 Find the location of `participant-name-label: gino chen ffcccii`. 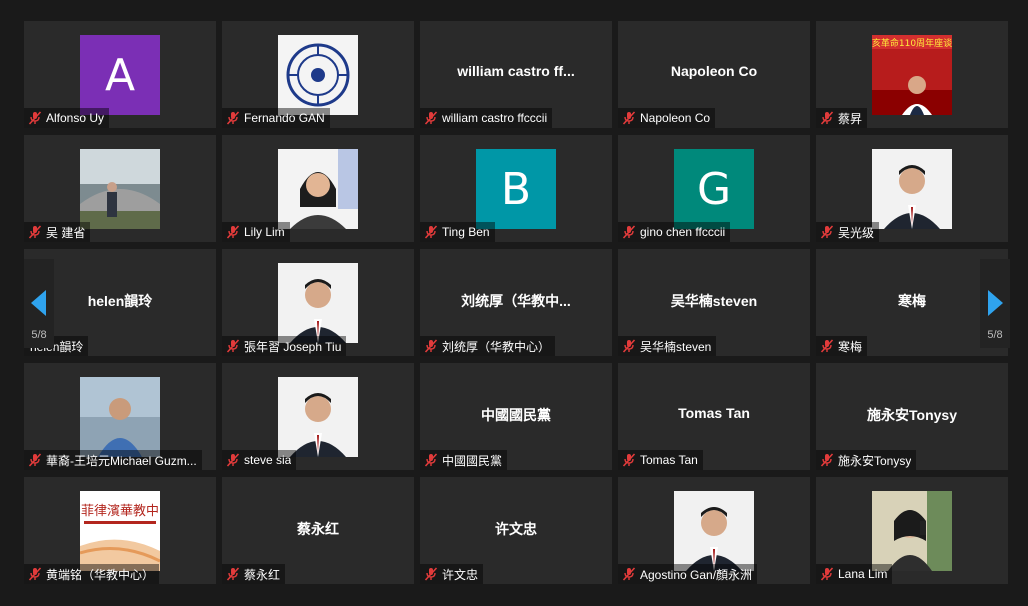

participant-name-label: gino chen ffcccii is located at coordinates (674, 232).